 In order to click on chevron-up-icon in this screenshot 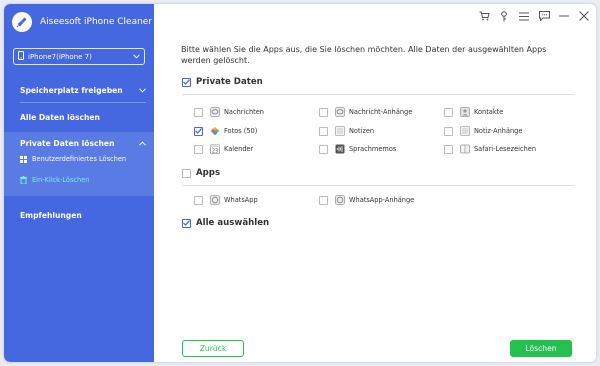, I will do `click(142, 143)`.